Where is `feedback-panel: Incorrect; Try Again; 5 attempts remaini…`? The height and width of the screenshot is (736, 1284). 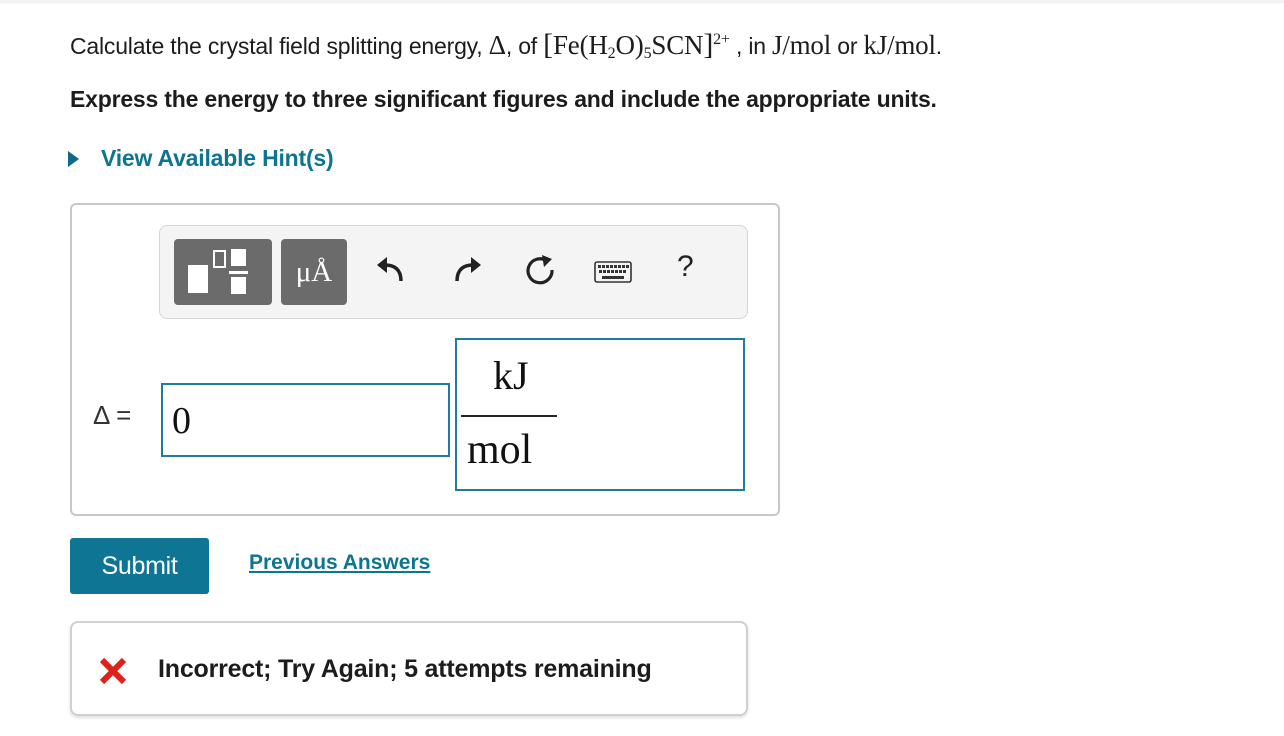
feedback-panel: Incorrect; Try Again; 5 attempts remaini… is located at coordinates (409, 668).